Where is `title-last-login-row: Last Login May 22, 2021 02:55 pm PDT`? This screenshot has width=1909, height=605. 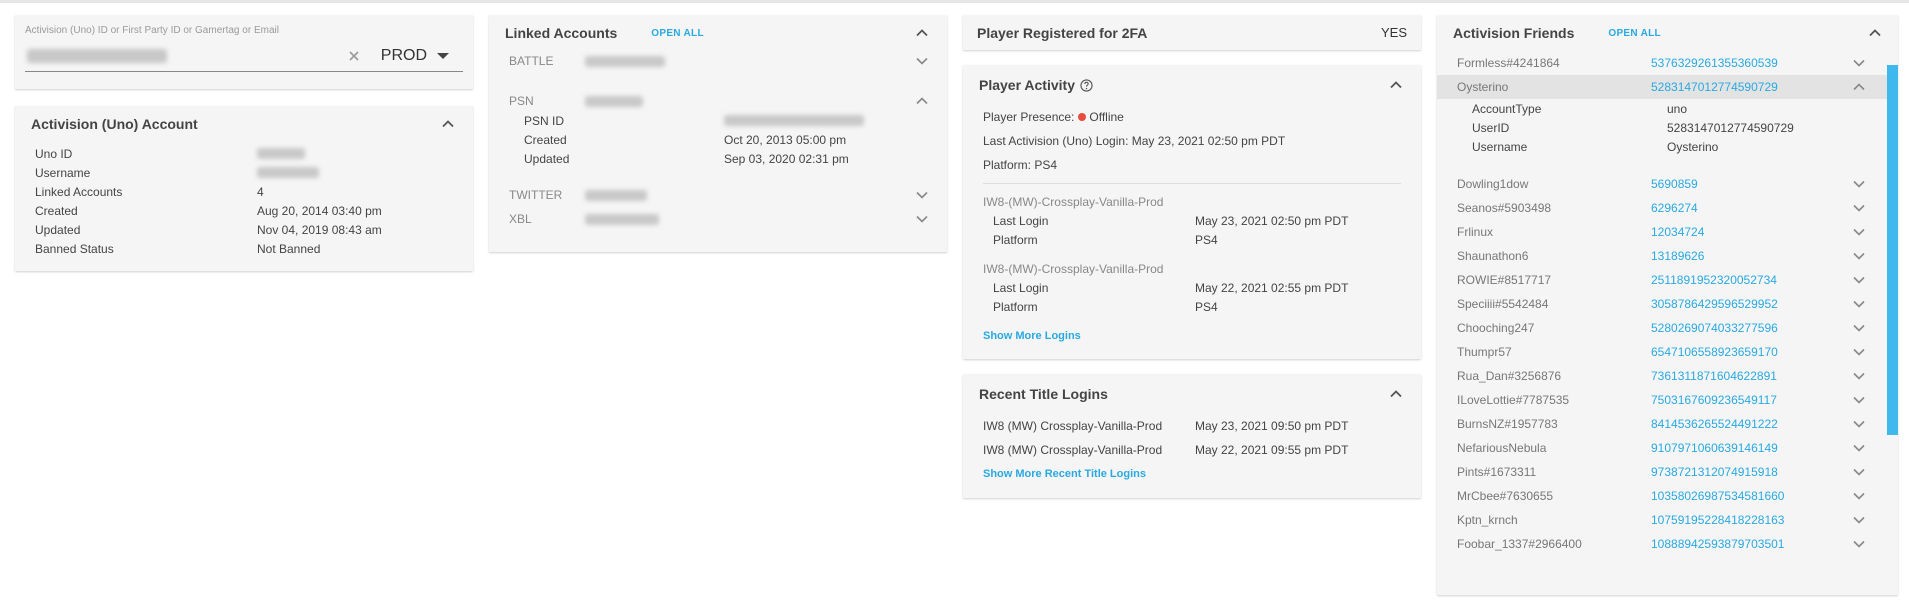 title-last-login-row: Last Login May 22, 2021 02:55 pm PDT is located at coordinates (1192, 287).